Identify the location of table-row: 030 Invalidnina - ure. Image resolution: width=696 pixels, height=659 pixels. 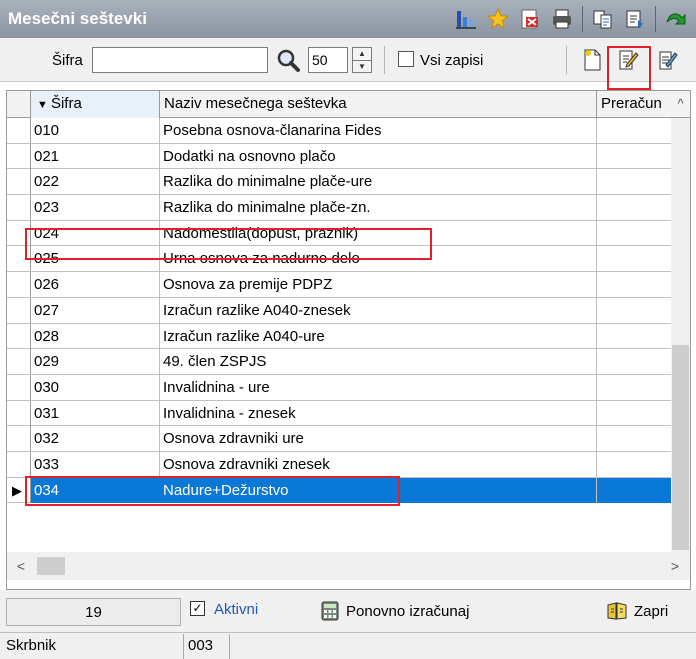
(339, 387).